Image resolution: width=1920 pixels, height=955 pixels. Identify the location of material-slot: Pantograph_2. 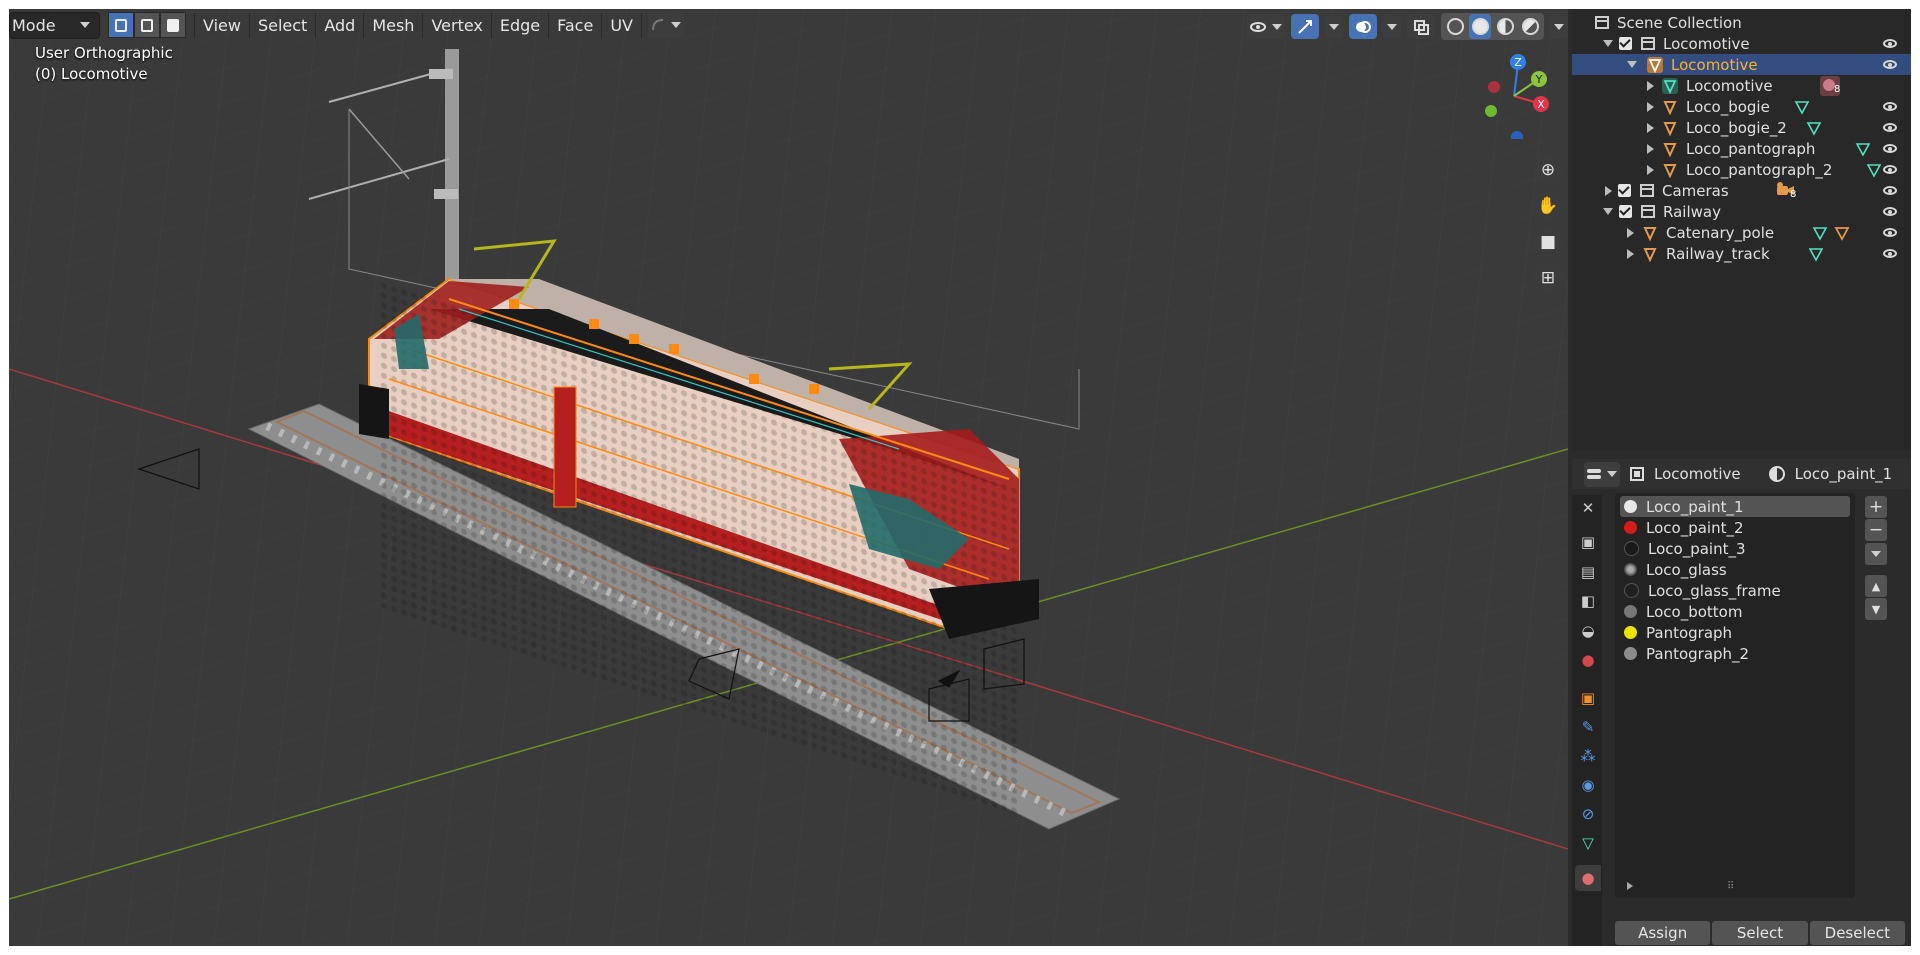
(1735, 653).